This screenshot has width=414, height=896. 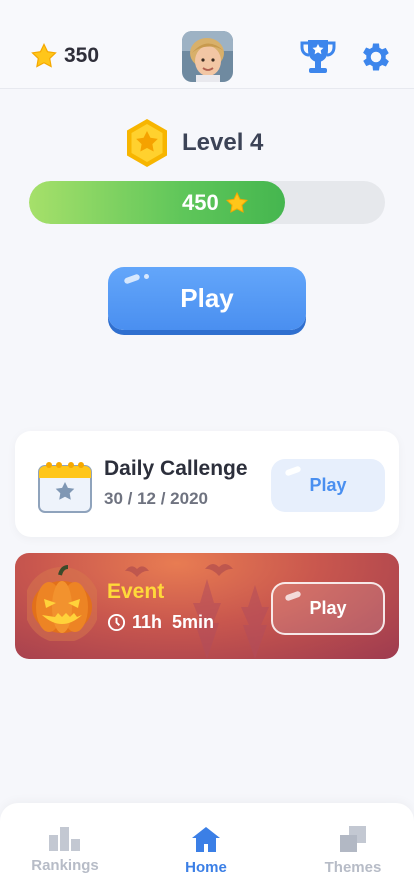 What do you see at coordinates (200, 202) in the screenshot?
I see `progress-value: 450` at bounding box center [200, 202].